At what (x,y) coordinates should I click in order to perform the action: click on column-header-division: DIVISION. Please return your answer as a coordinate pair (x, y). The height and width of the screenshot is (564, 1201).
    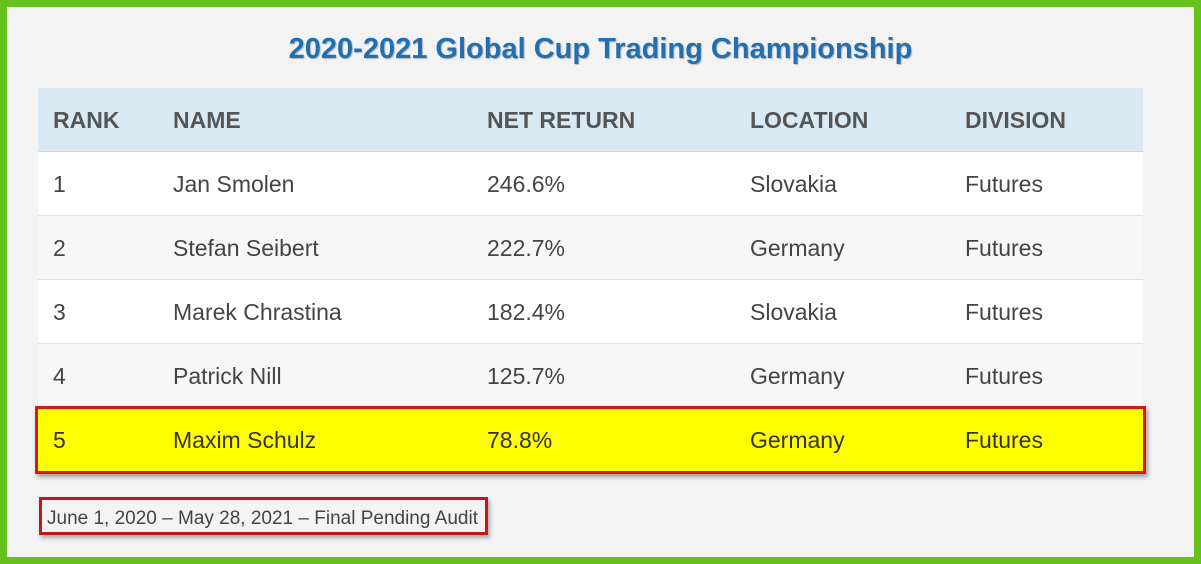
    Looking at the image, I should click on (1015, 120).